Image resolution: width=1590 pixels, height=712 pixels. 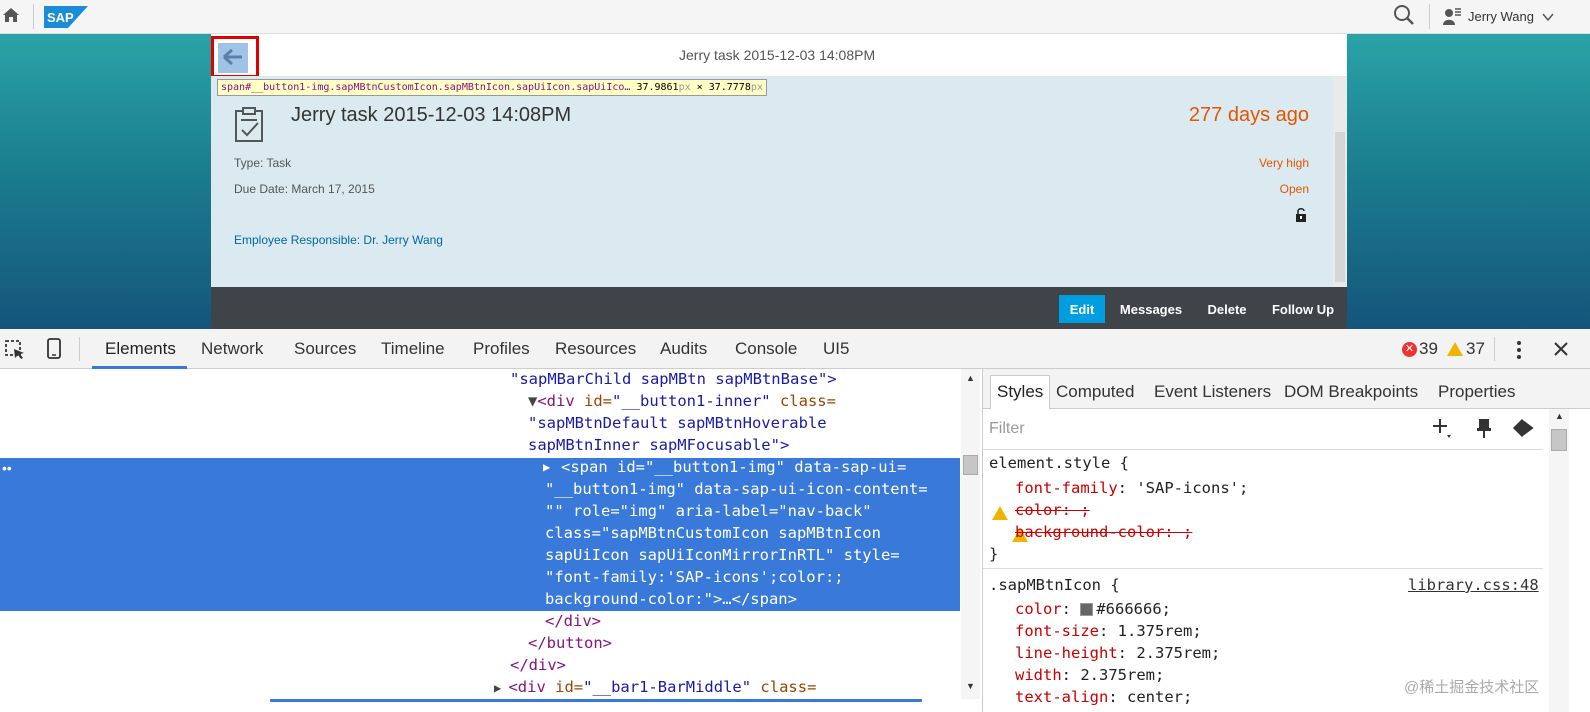 I want to click on dom-line-selected: "font-family:'SAP-icons';color:;, so click(x=694, y=577).